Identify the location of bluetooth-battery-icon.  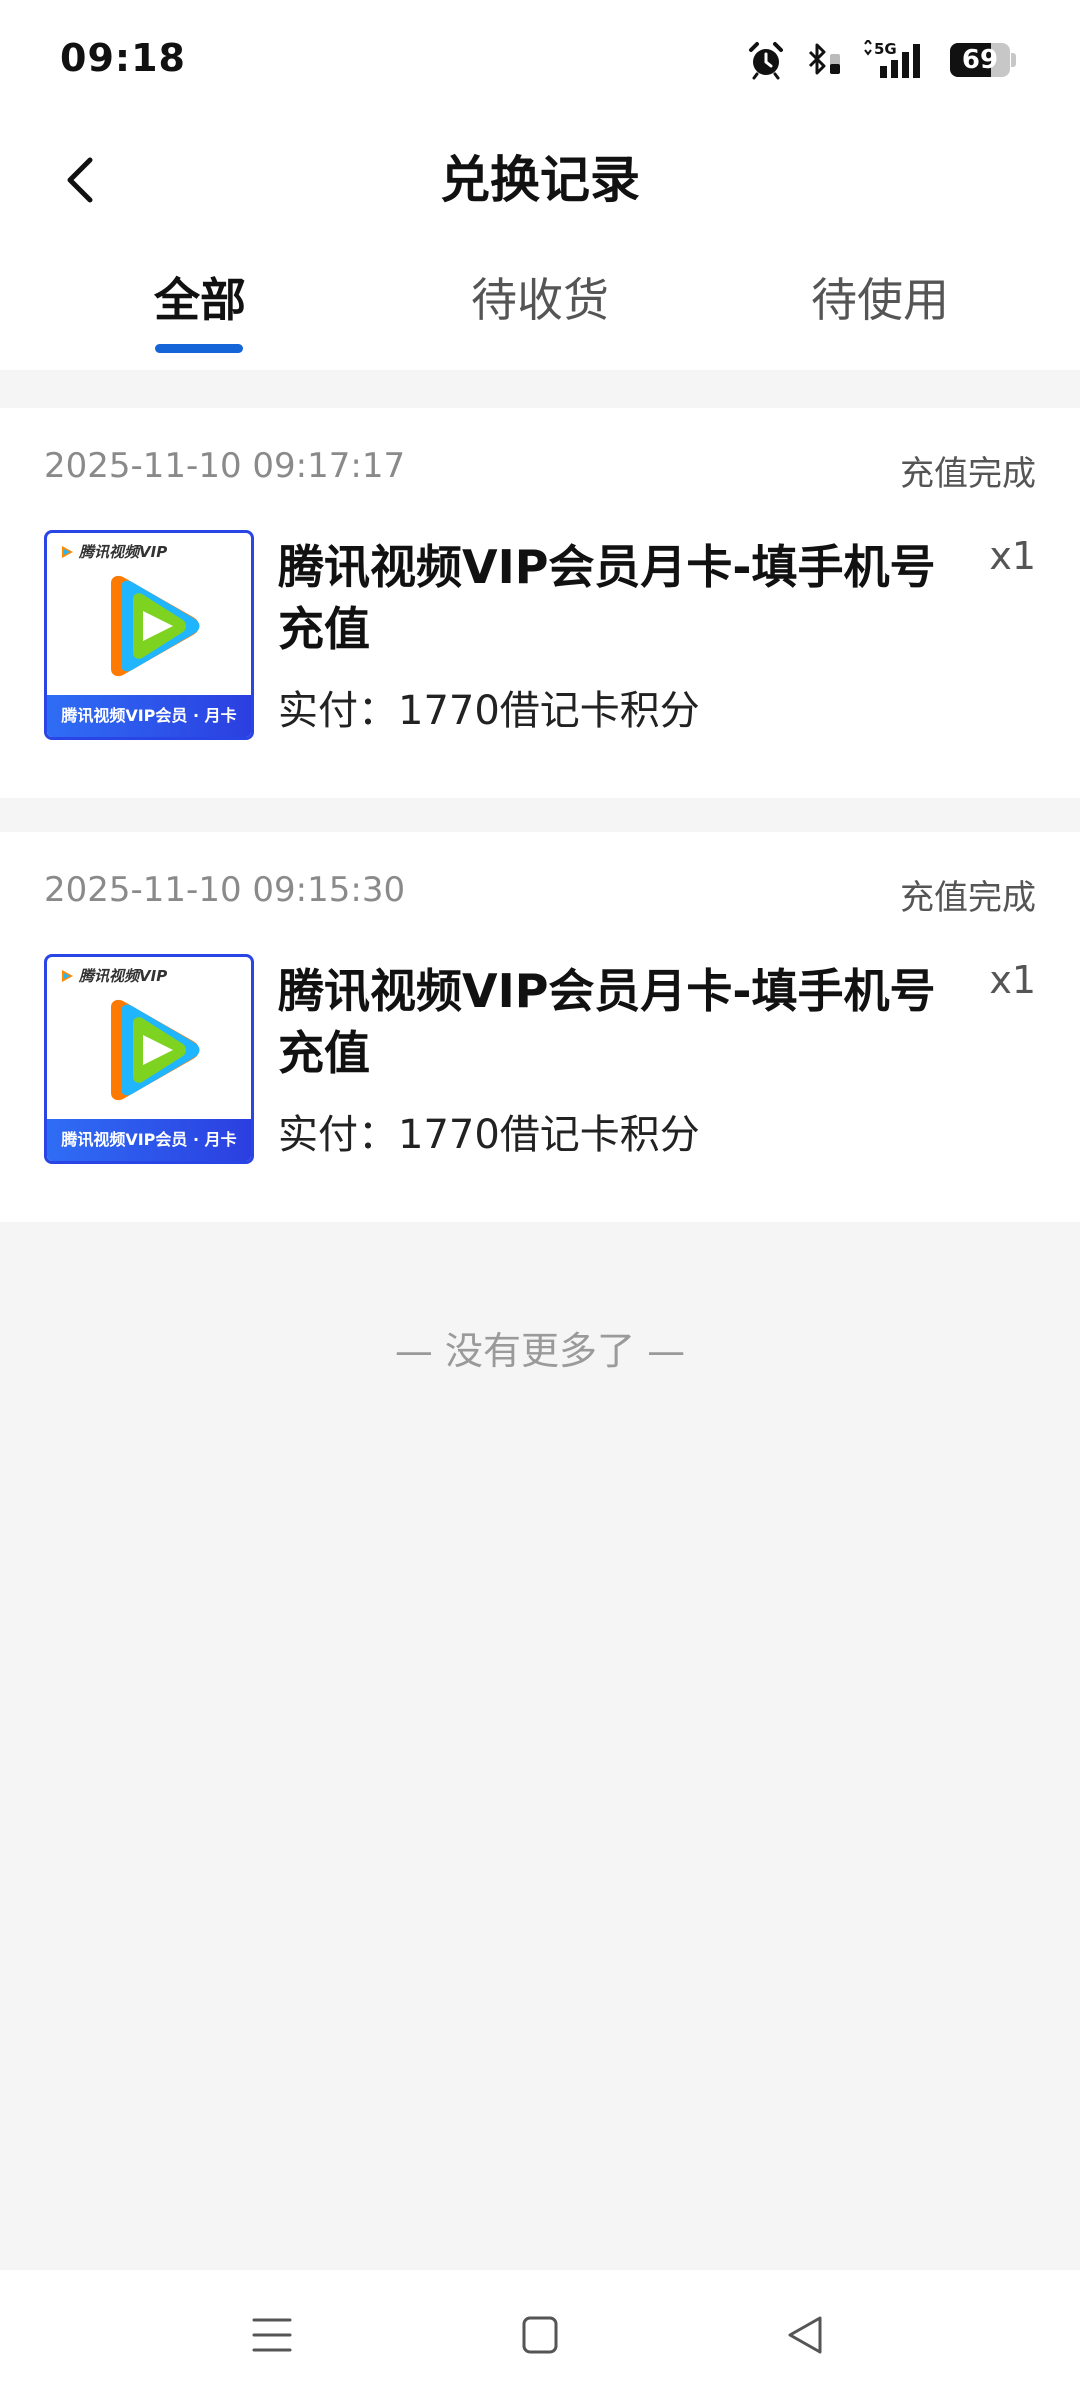
(824, 59).